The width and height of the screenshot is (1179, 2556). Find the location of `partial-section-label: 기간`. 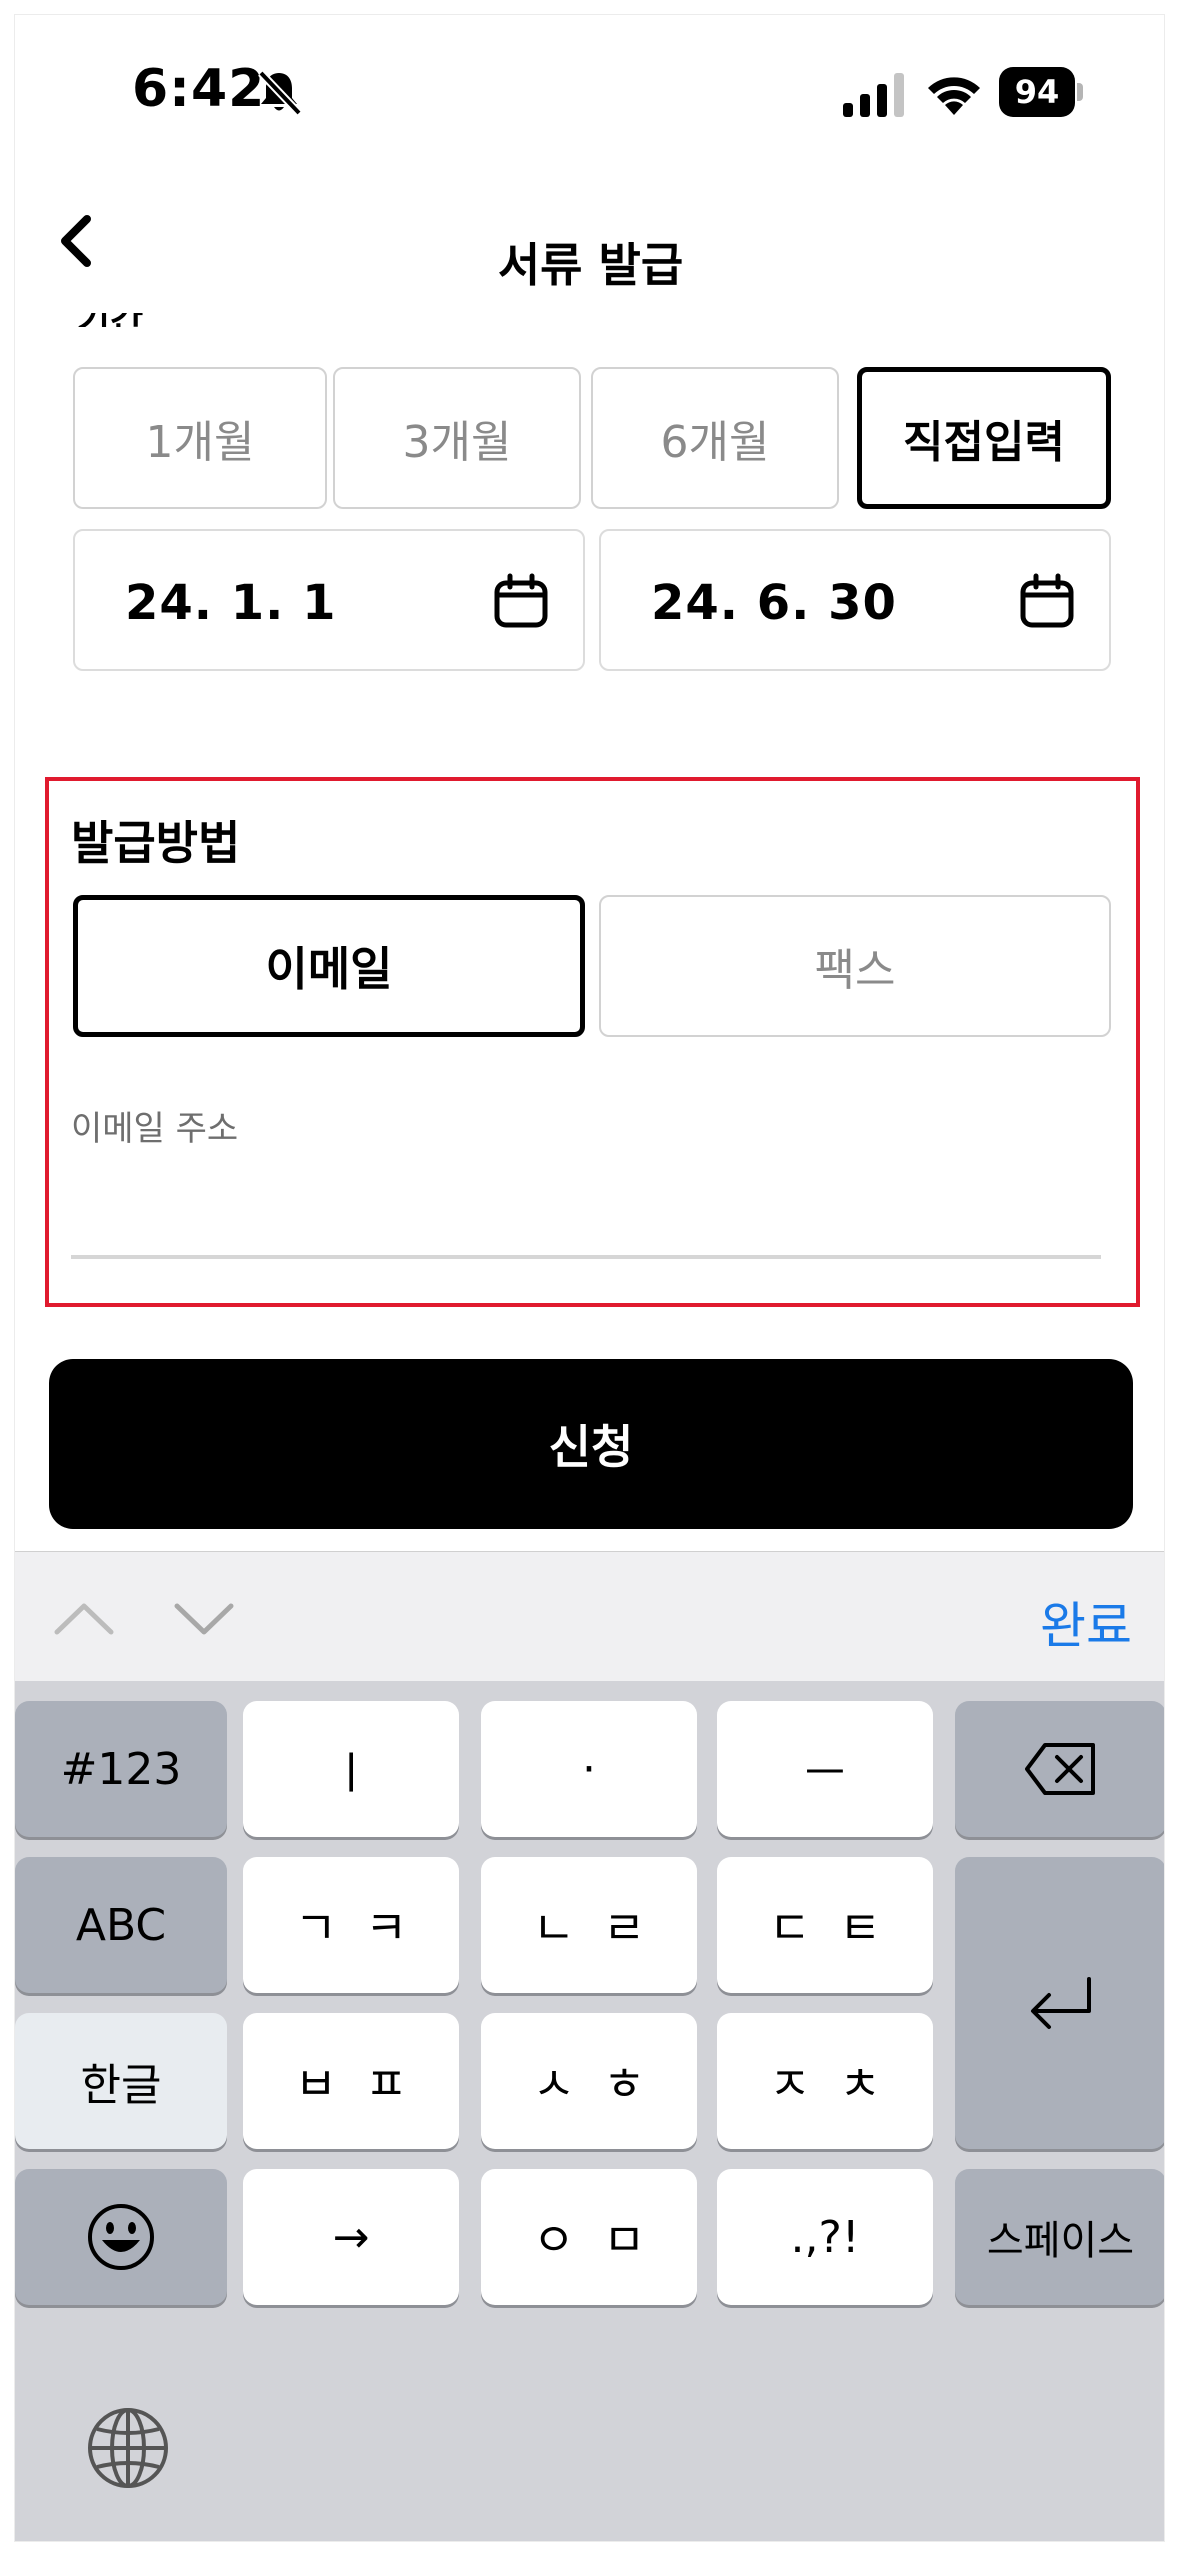

partial-section-label: 기간 is located at coordinates (123, 320).